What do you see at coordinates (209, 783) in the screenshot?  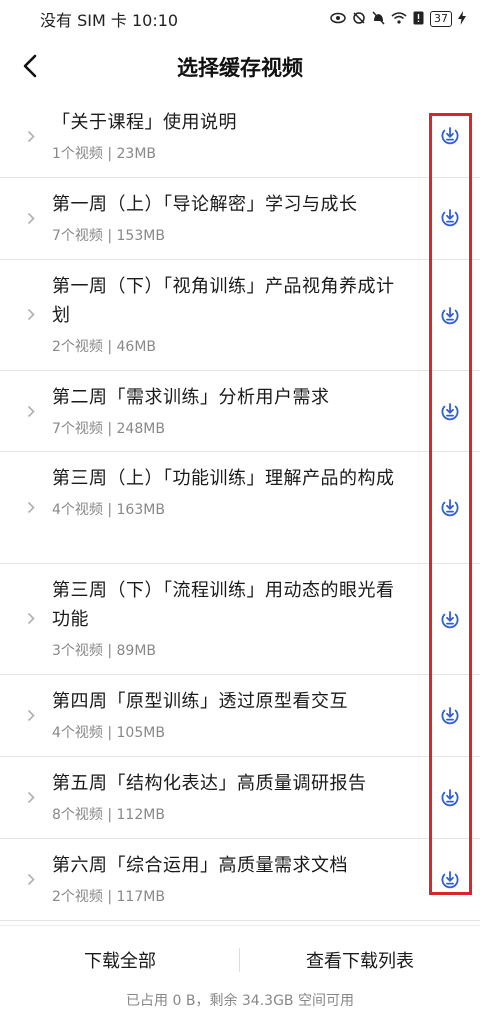 I see `course-title: 第五周「结构化表达」高质量调研报告` at bounding box center [209, 783].